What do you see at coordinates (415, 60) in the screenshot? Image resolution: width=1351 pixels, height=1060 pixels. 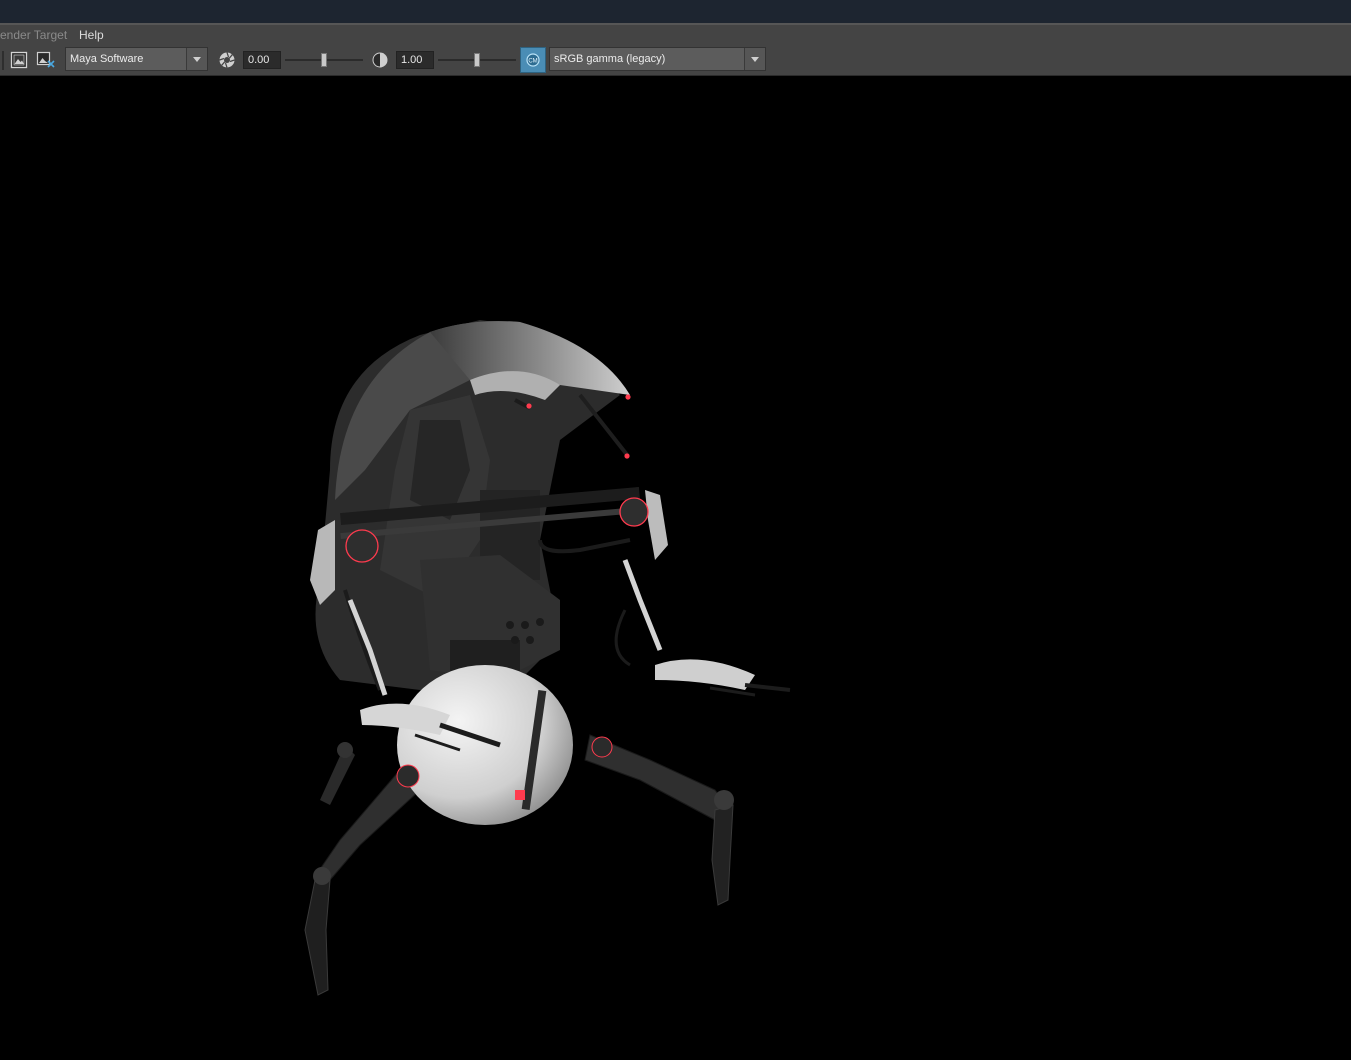 I see `gamma-field: 1.00` at bounding box center [415, 60].